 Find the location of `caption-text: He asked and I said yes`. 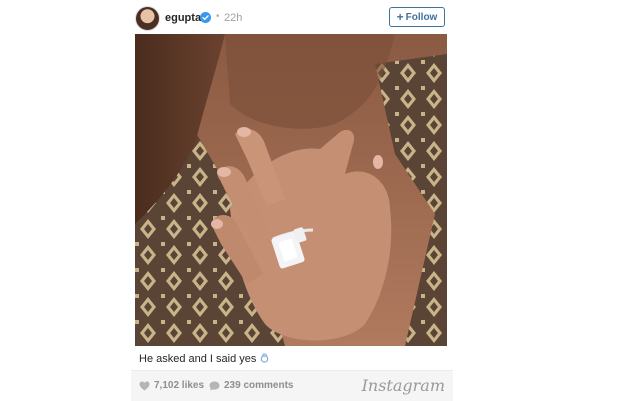

caption-text: He asked and I said yes is located at coordinates (198, 359).